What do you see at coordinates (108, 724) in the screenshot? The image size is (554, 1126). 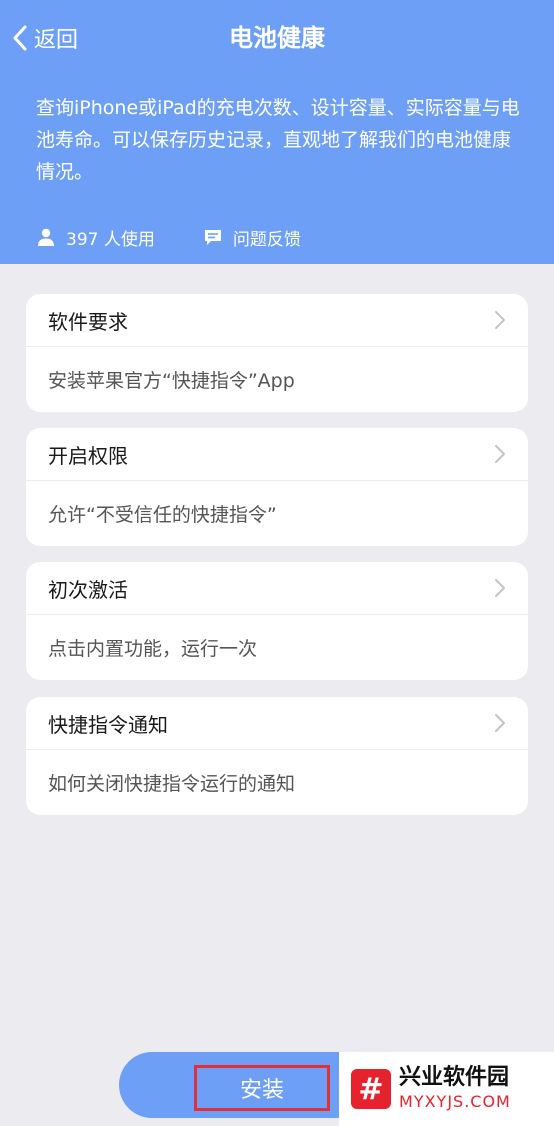 I see `card-title: 快捷指令通知` at bounding box center [108, 724].